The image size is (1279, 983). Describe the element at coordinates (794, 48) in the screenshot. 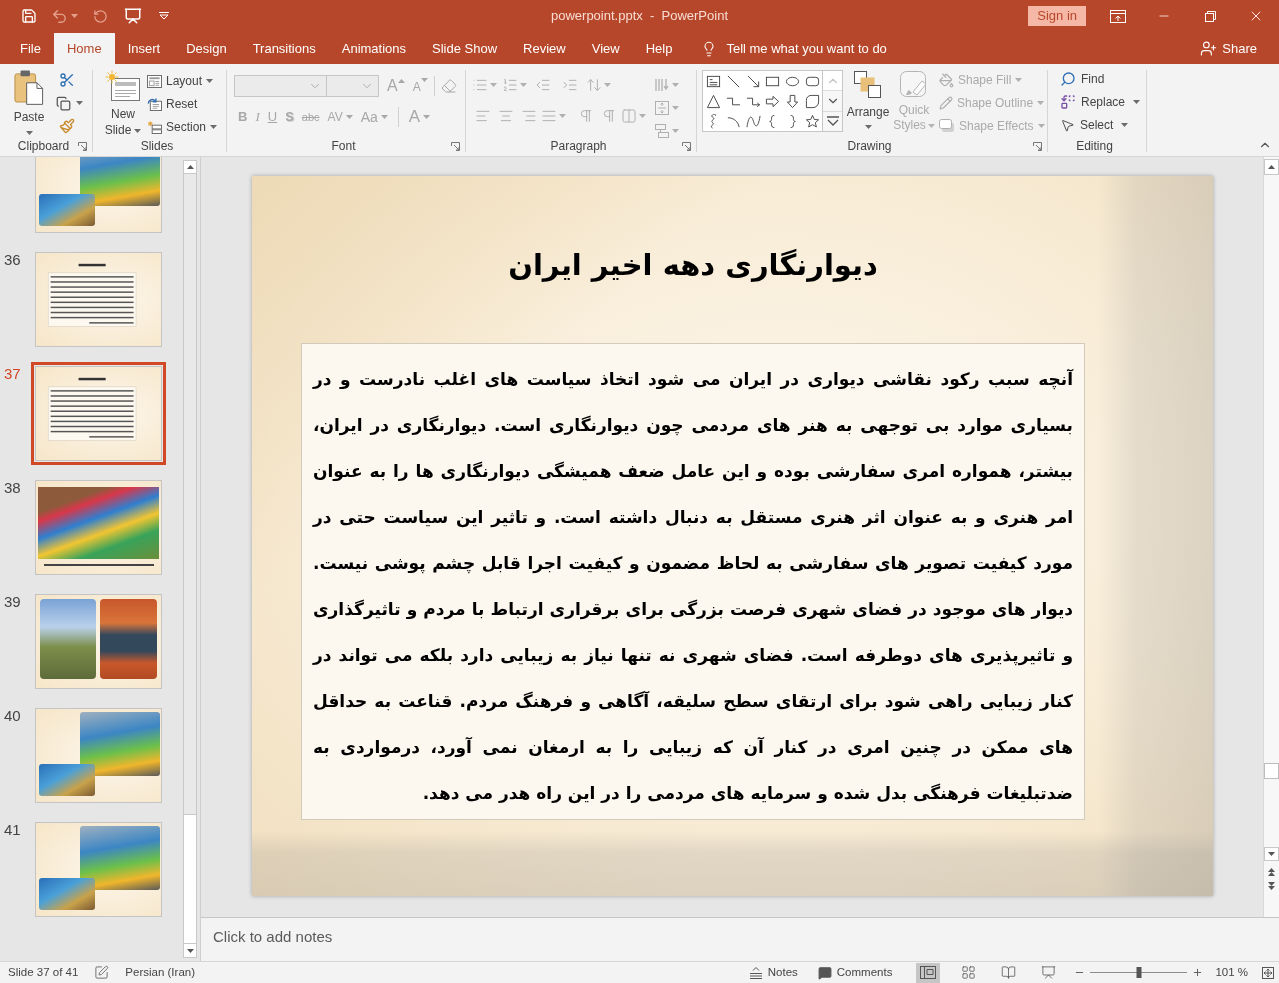

I see `tell-me-search: Tell me what you want to do` at that location.